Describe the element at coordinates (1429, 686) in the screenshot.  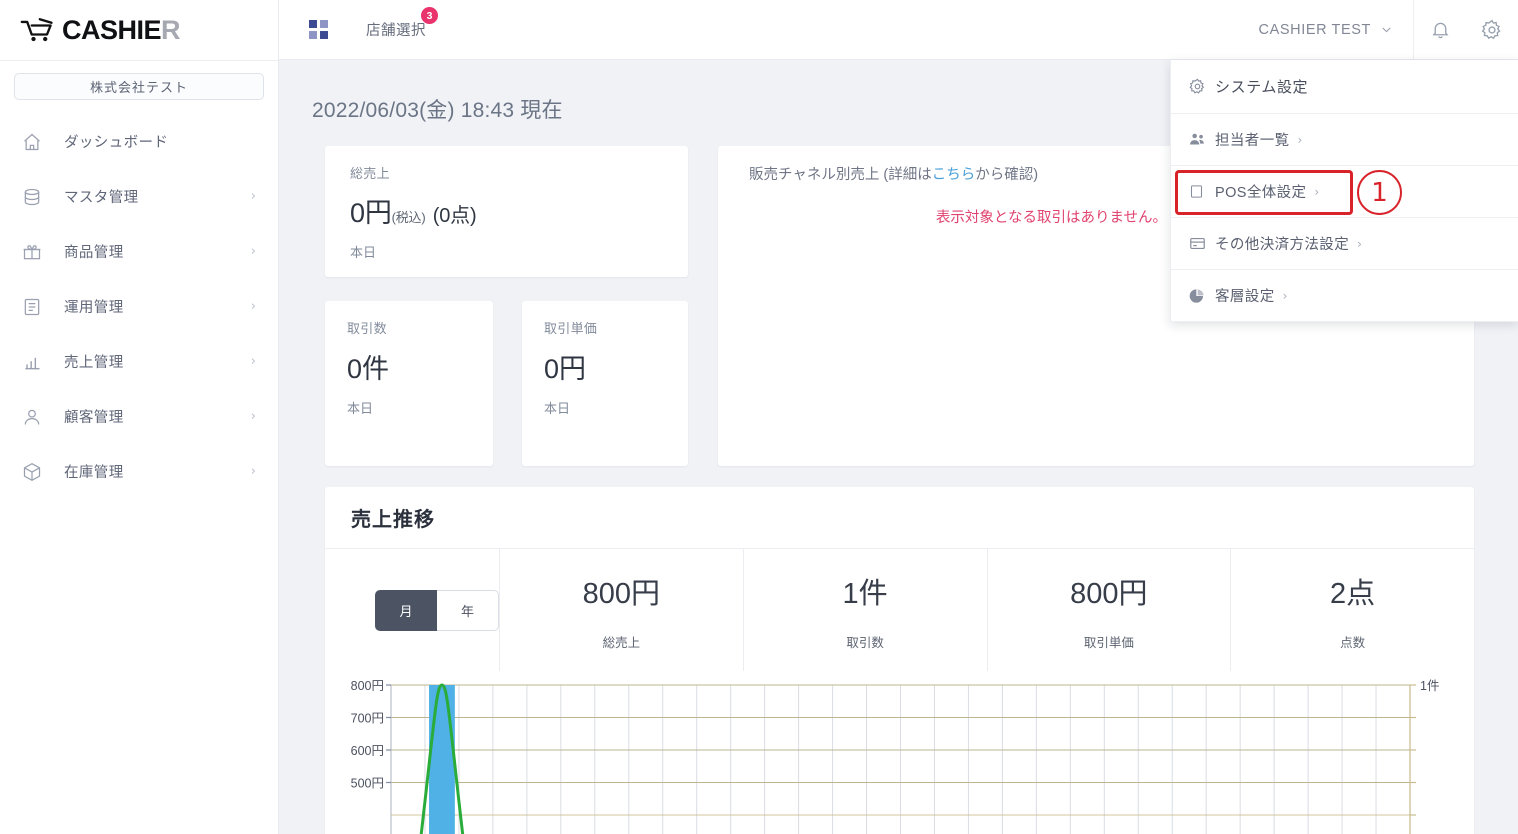
I see `chart-y2-tick-label: 1件` at that location.